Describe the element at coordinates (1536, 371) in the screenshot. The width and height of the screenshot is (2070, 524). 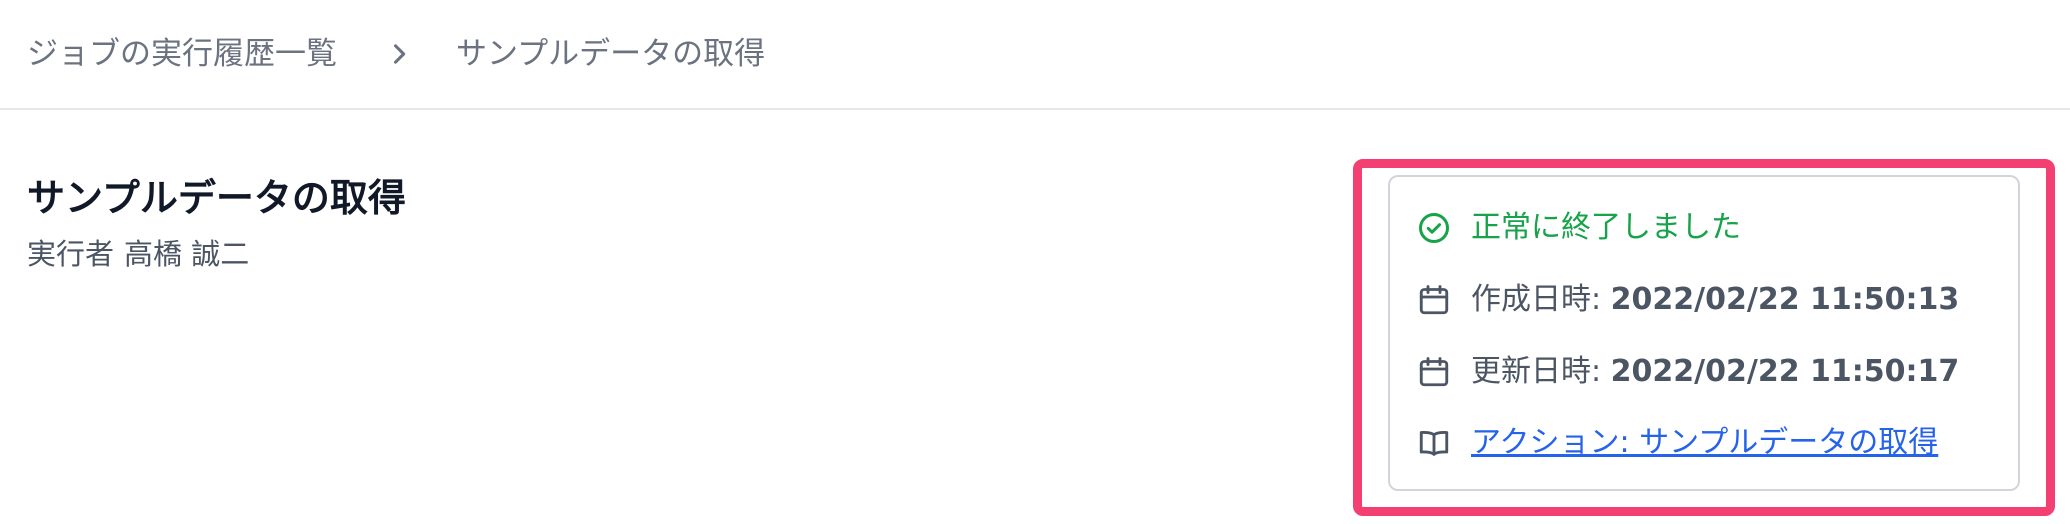
I see `updated-at-label: 更新日時:` at that location.